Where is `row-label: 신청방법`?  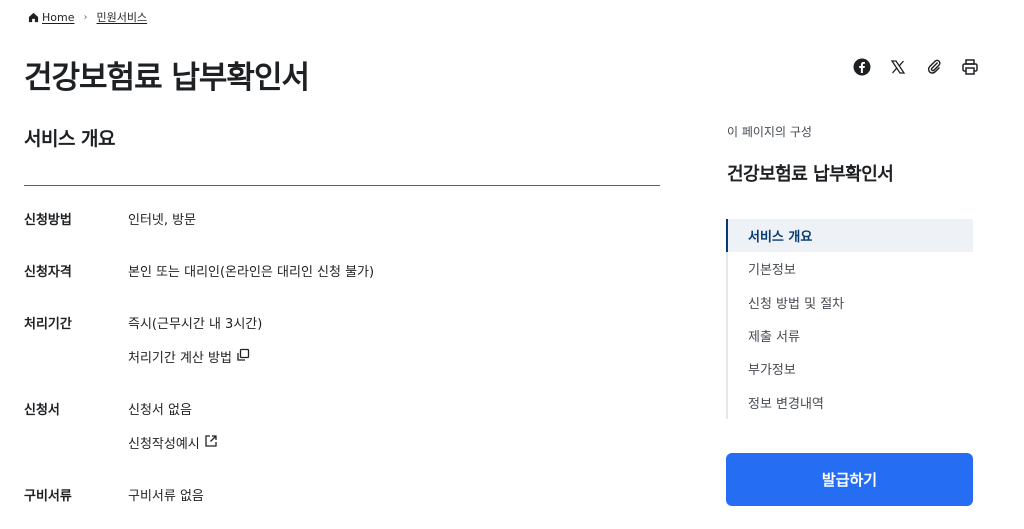 row-label: 신청방법 is located at coordinates (48, 220).